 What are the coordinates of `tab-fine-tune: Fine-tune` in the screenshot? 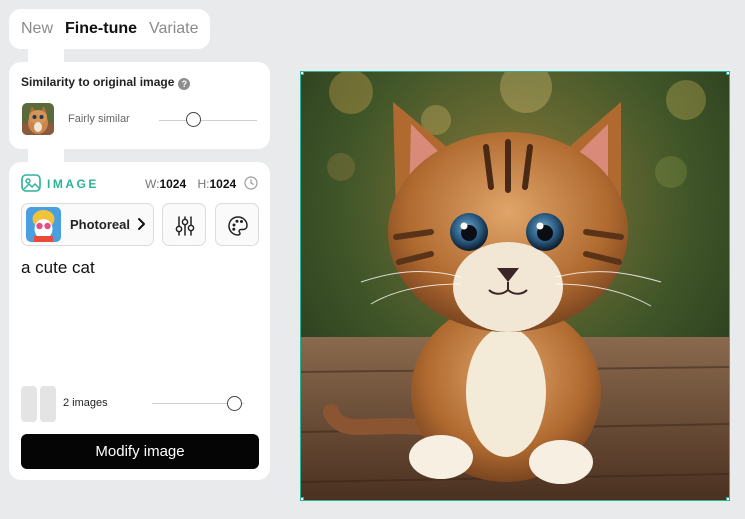 It's located at (101, 29).